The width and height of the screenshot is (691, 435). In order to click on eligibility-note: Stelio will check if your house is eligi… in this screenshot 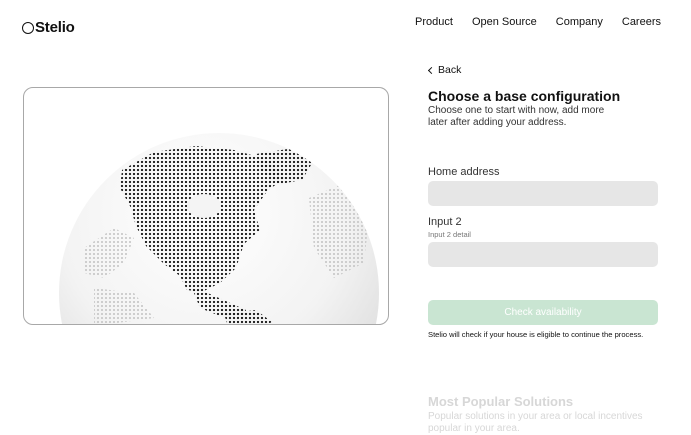, I will do `click(536, 334)`.